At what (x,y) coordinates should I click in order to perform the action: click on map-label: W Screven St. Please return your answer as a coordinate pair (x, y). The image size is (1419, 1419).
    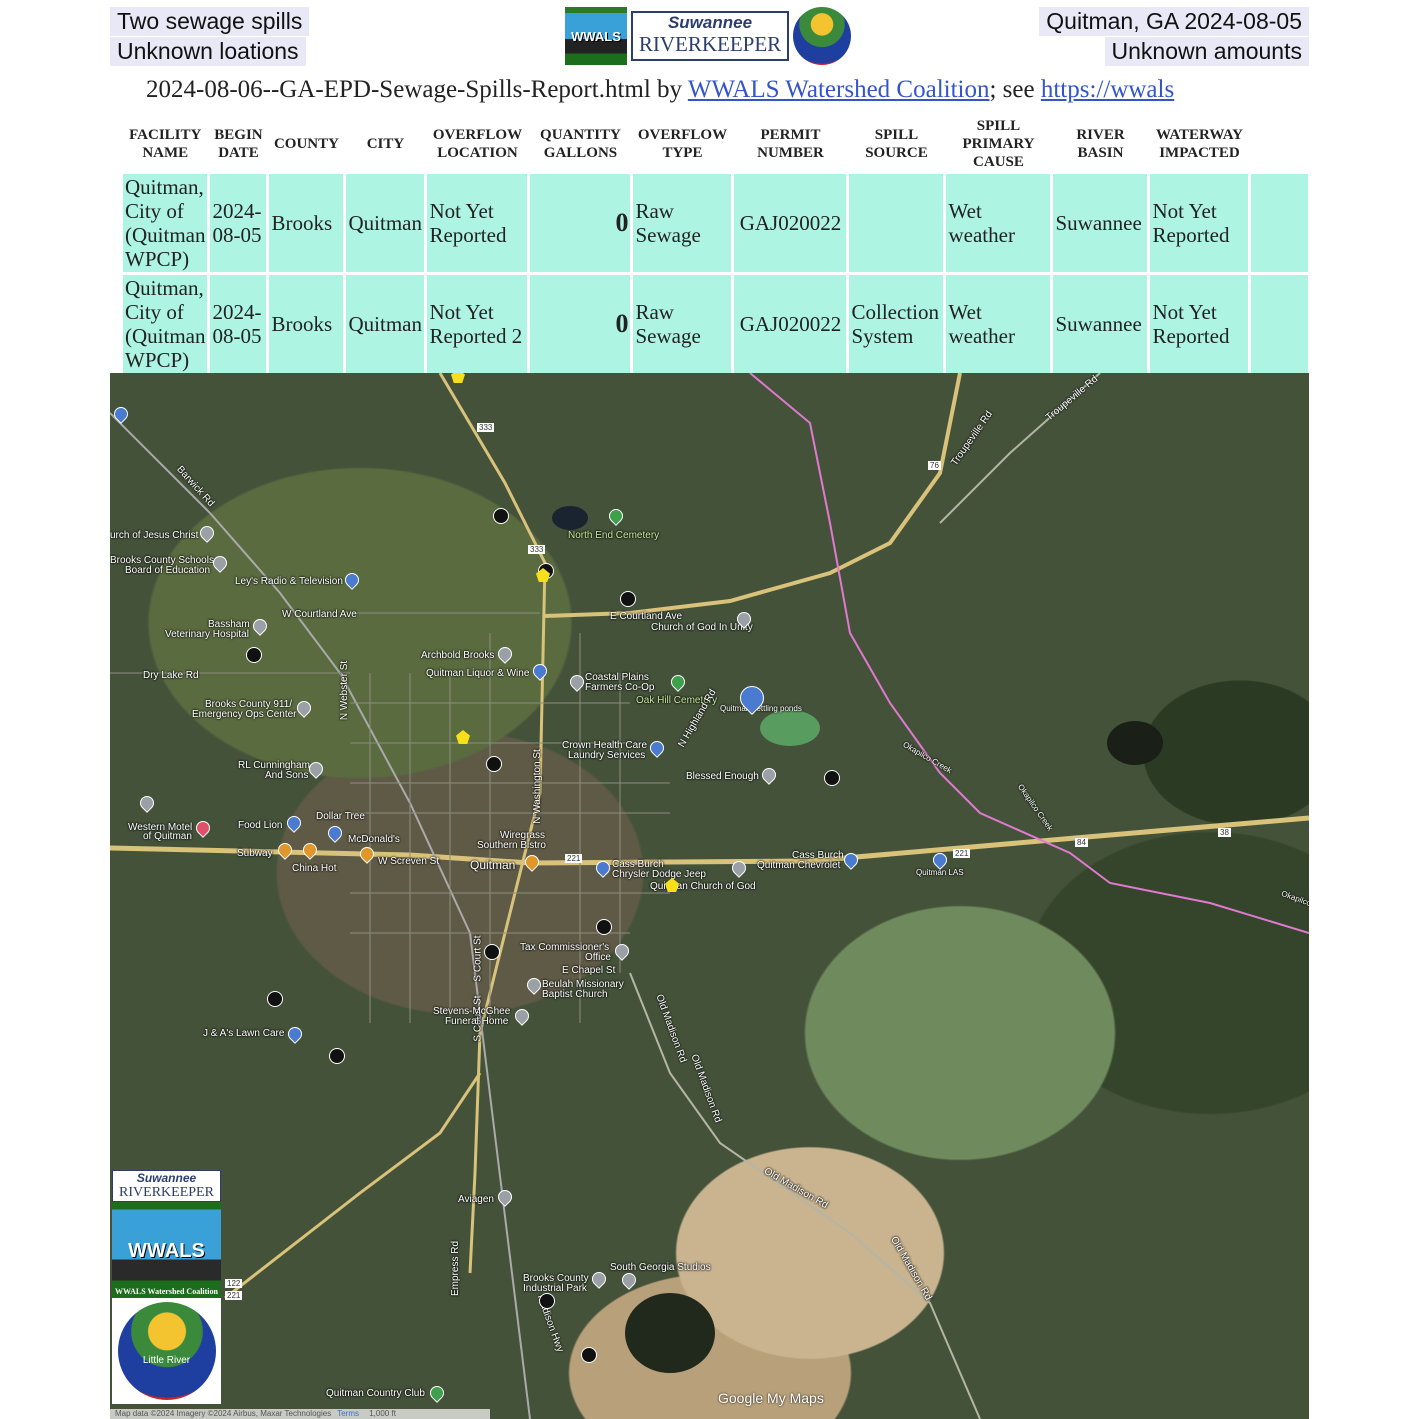
    Looking at the image, I should click on (409, 861).